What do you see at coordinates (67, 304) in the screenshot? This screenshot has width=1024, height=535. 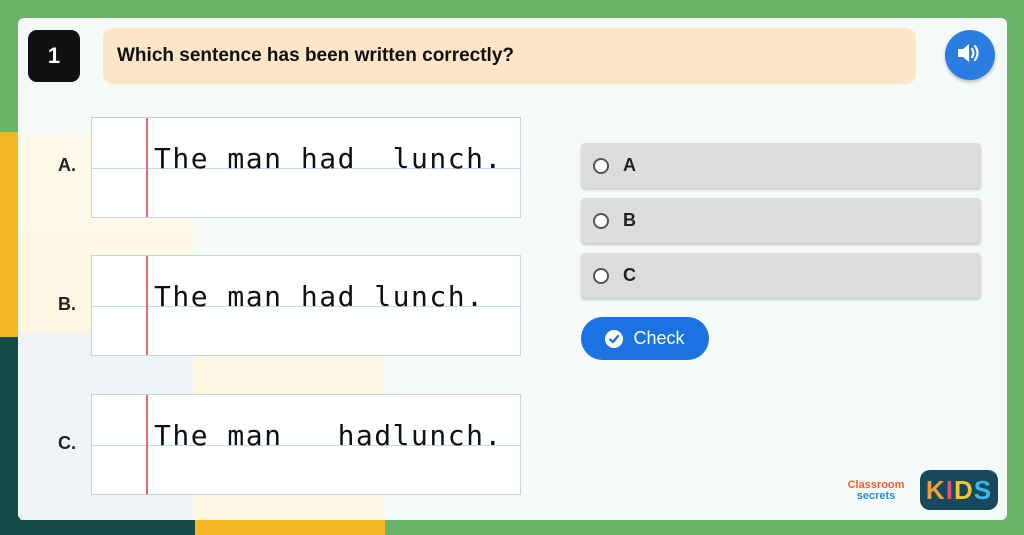 I see `option-letter-b: B.` at bounding box center [67, 304].